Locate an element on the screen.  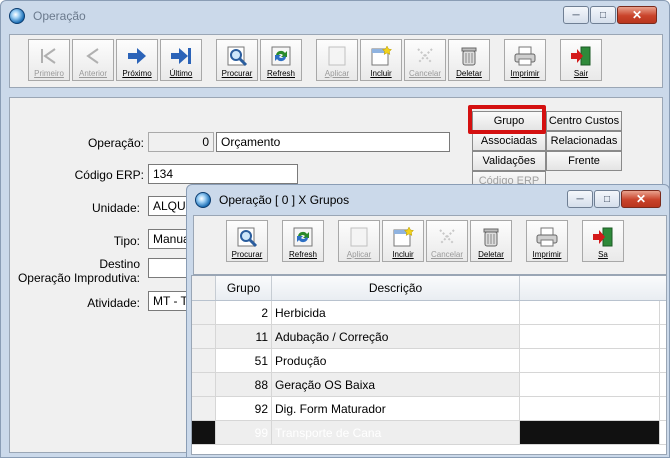
dialog-maximize-icon: □ is located at coordinates (607, 199).